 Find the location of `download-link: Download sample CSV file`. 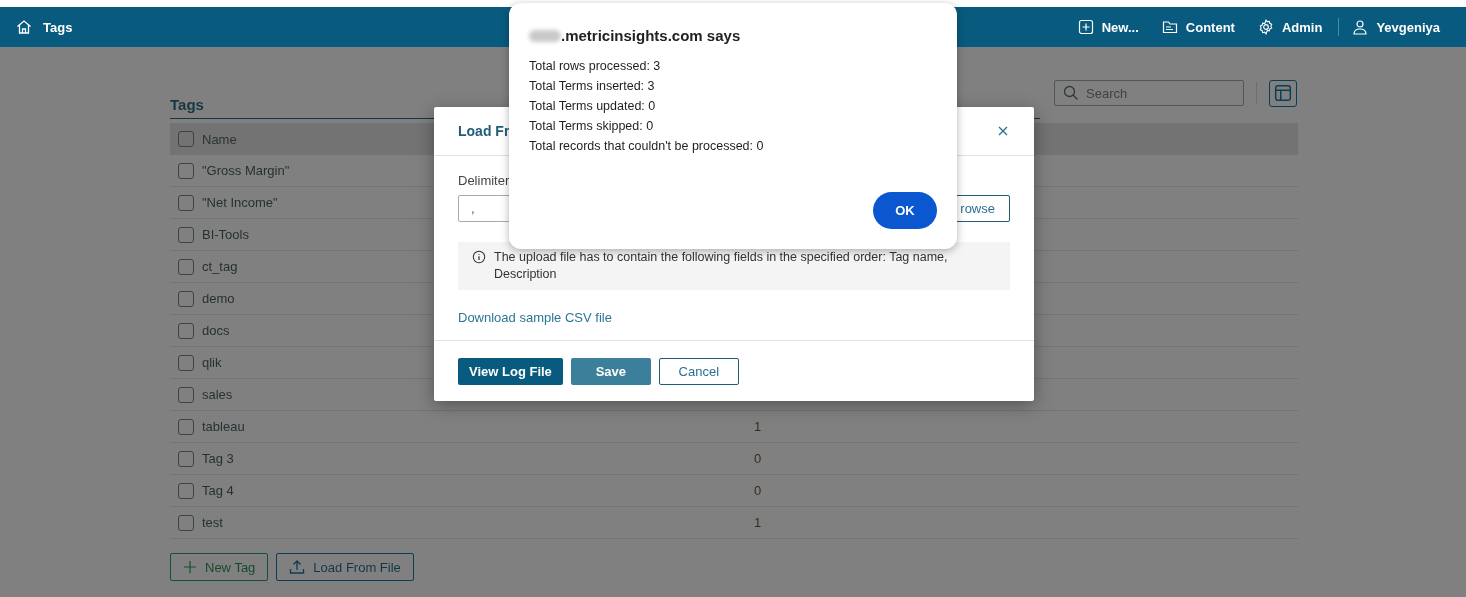

download-link: Download sample CSV file is located at coordinates (535, 317).